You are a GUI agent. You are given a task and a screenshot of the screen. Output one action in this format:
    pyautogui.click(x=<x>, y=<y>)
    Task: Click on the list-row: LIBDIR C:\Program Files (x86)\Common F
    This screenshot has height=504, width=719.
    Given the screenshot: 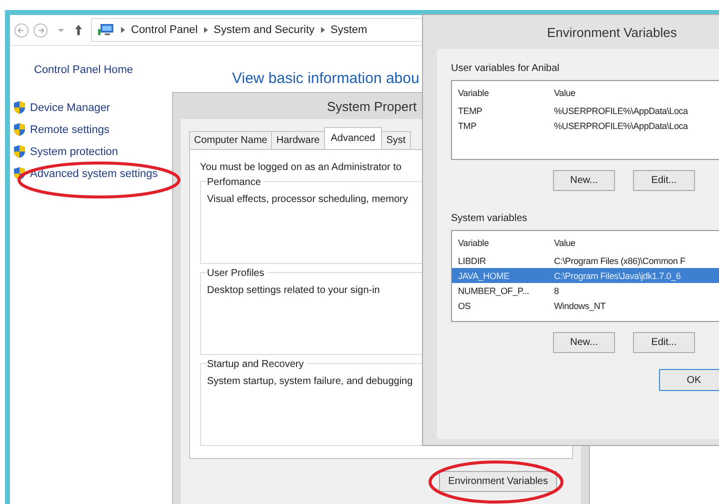 What is the action you would take?
    pyautogui.click(x=585, y=260)
    